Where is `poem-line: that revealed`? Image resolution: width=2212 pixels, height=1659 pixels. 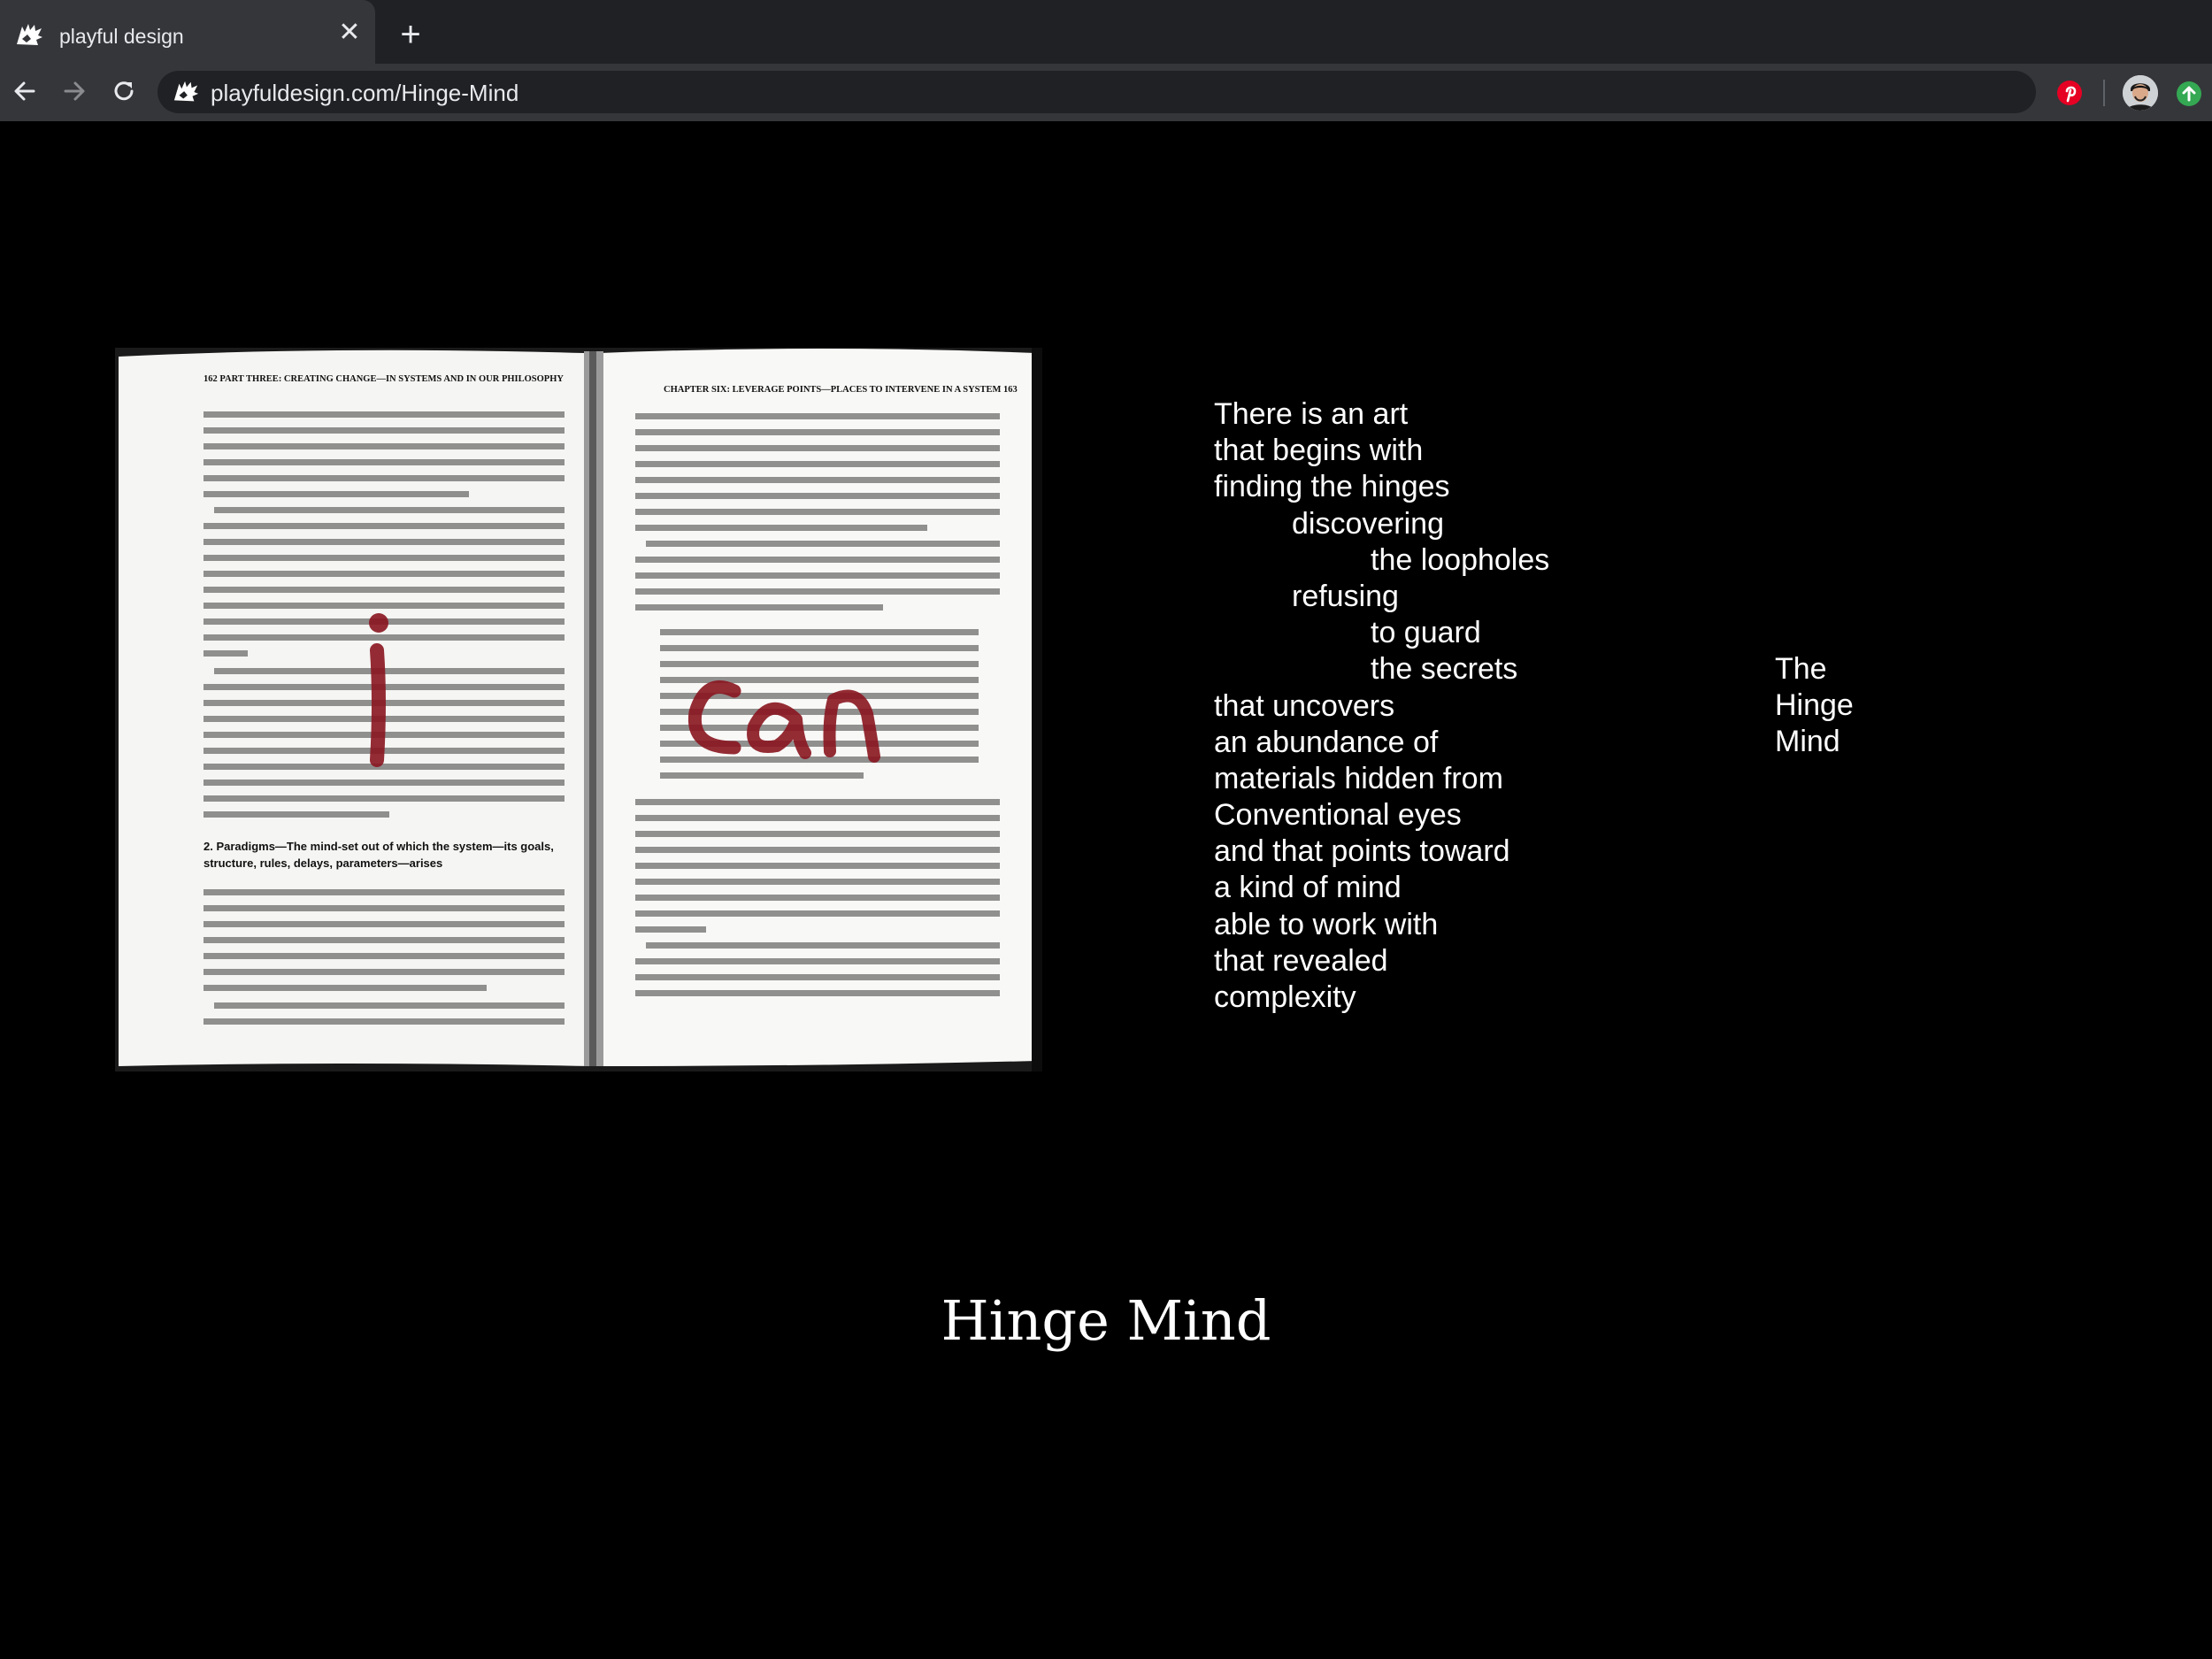
poem-line: that revealed is located at coordinates (1301, 961).